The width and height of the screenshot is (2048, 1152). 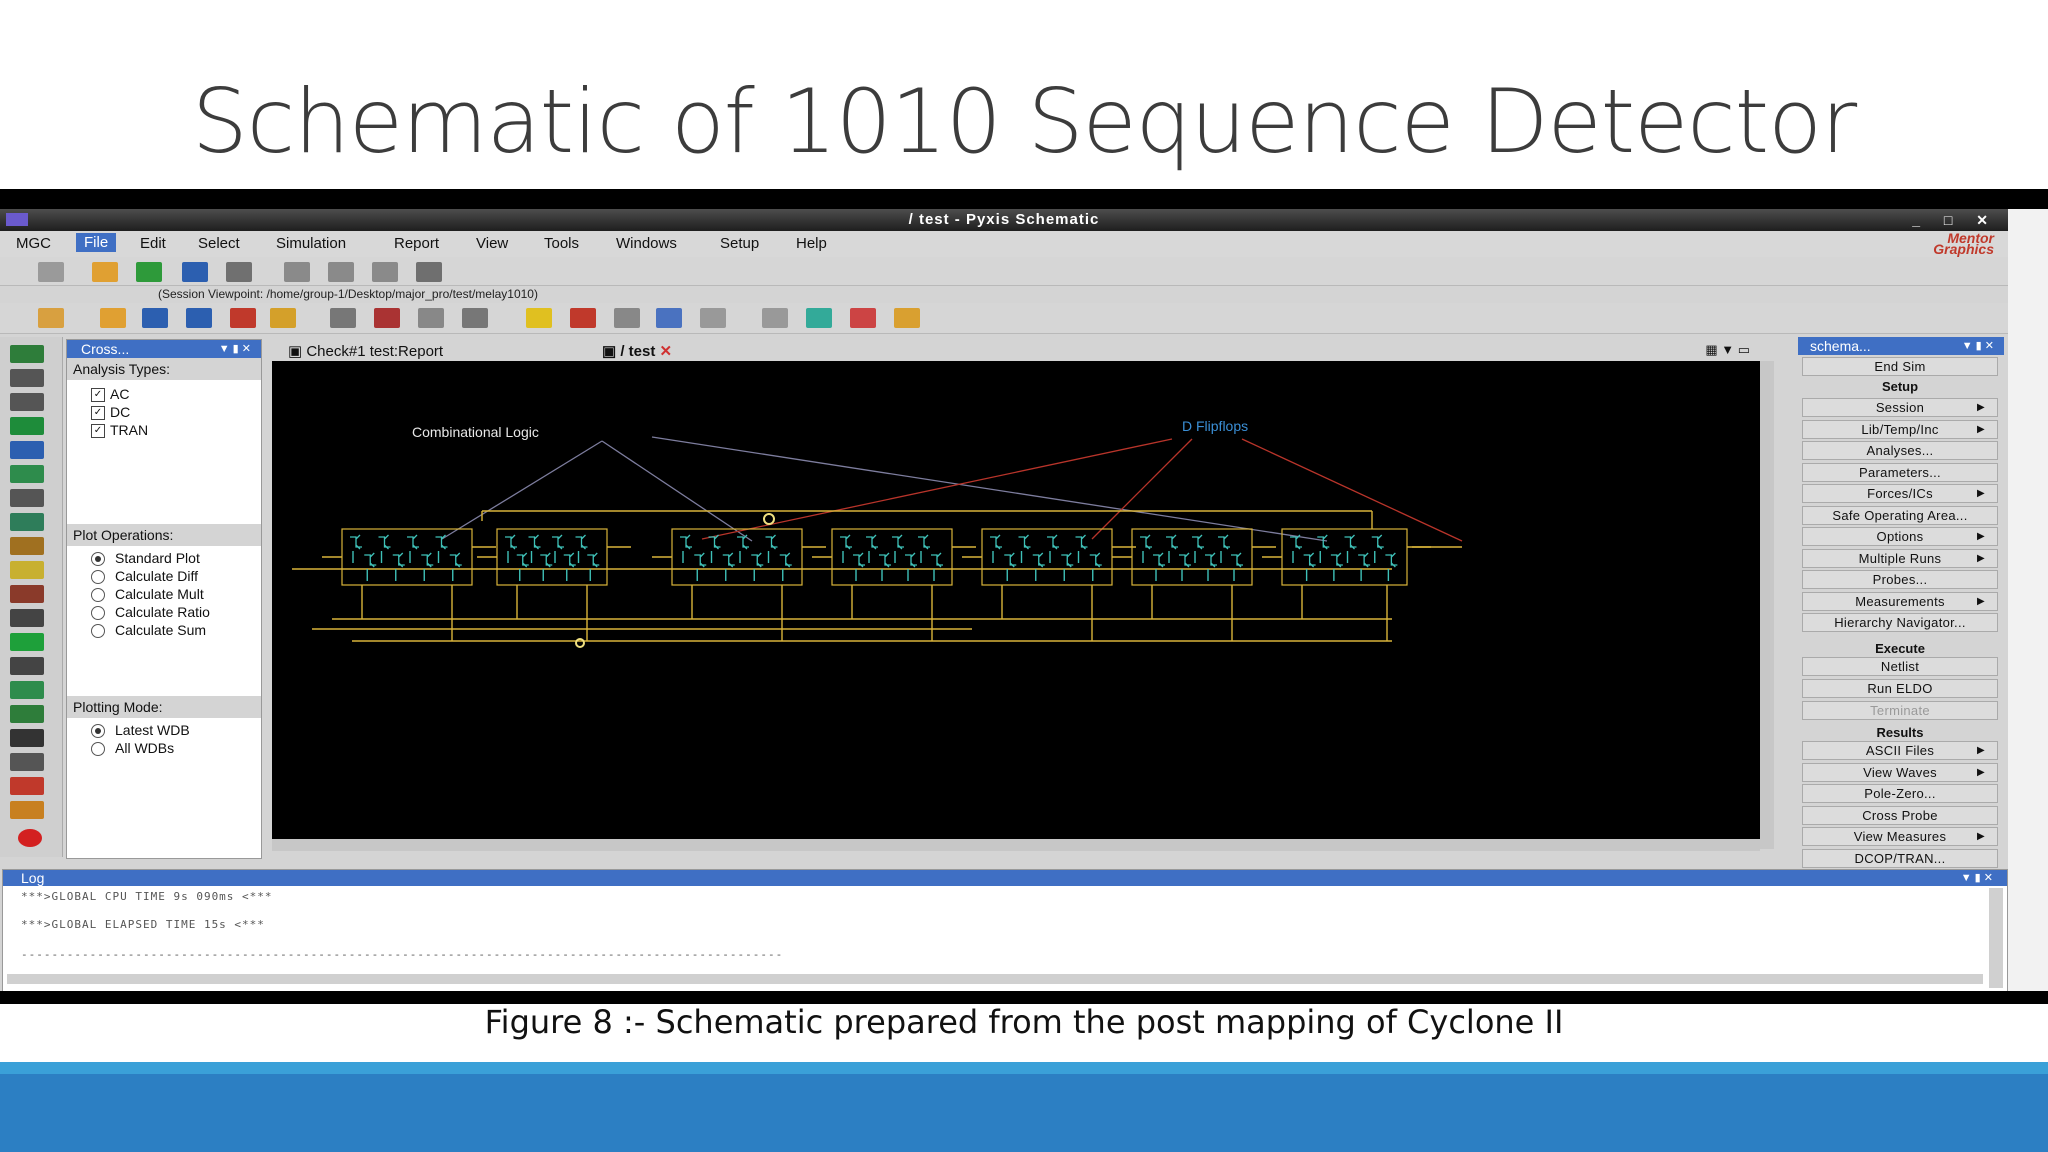 What do you see at coordinates (739, 243) in the screenshot?
I see `menu-setup: Setup` at bounding box center [739, 243].